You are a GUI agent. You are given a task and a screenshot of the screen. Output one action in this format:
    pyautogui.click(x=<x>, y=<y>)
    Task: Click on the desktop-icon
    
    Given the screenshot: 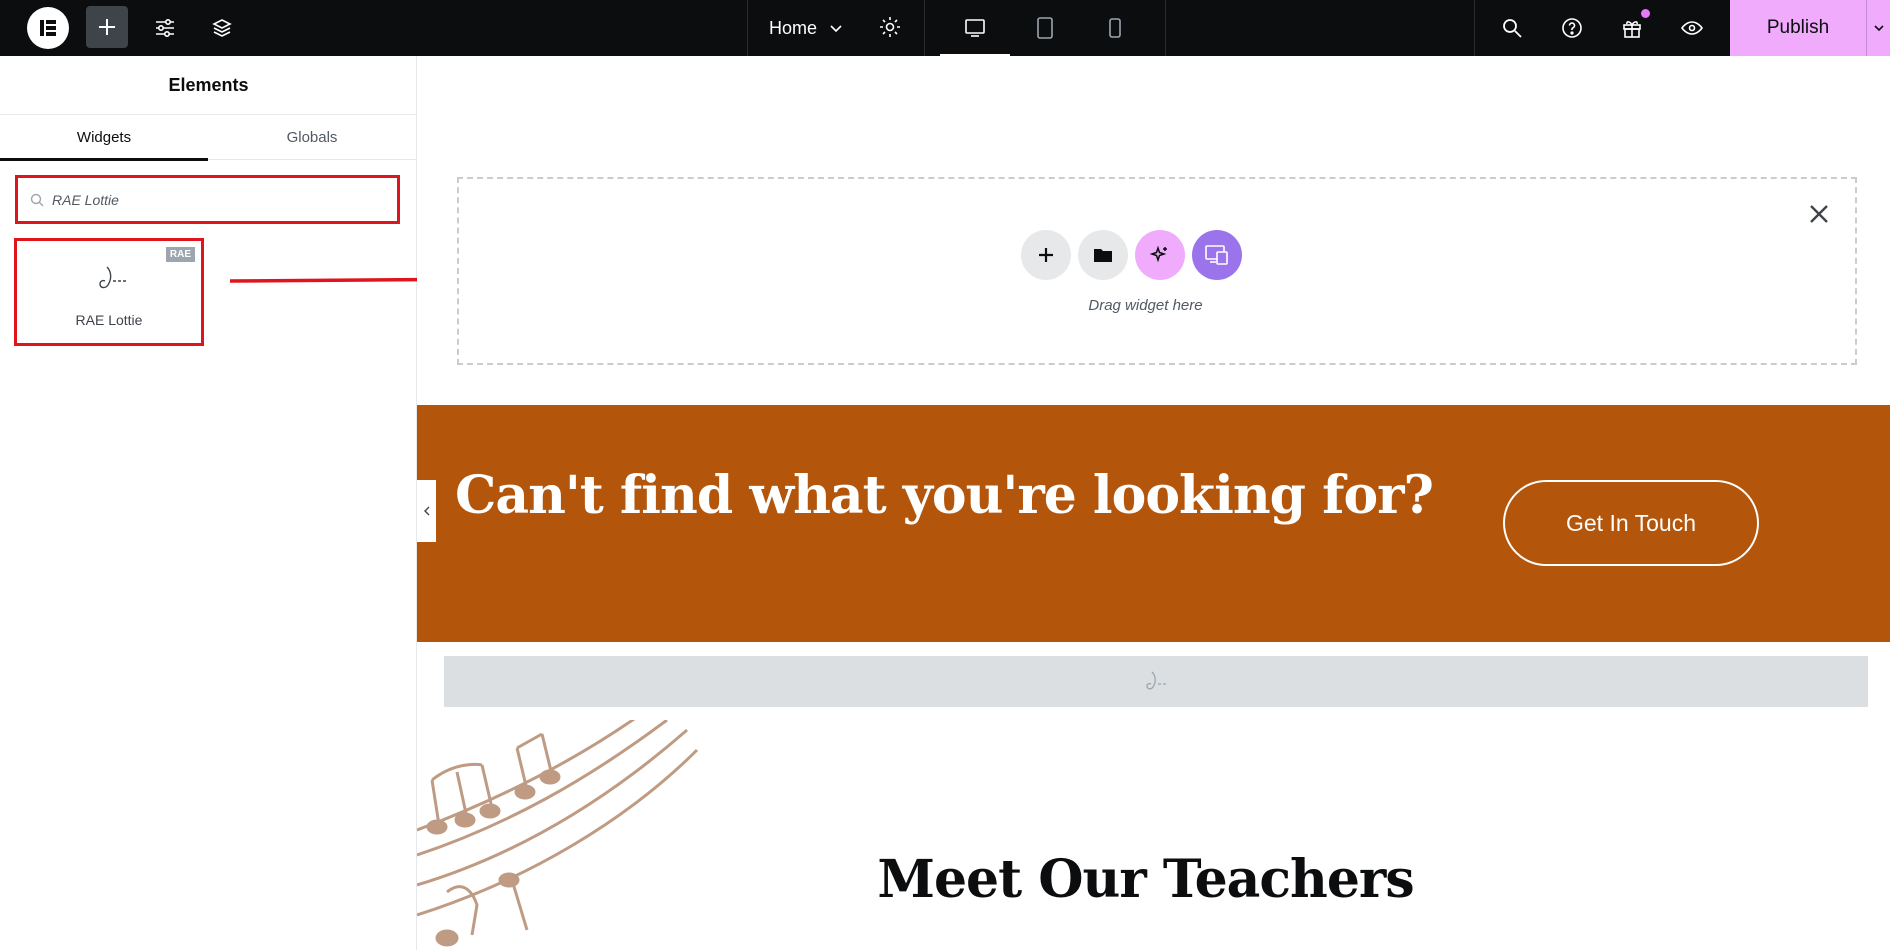 What is the action you would take?
    pyautogui.click(x=975, y=28)
    